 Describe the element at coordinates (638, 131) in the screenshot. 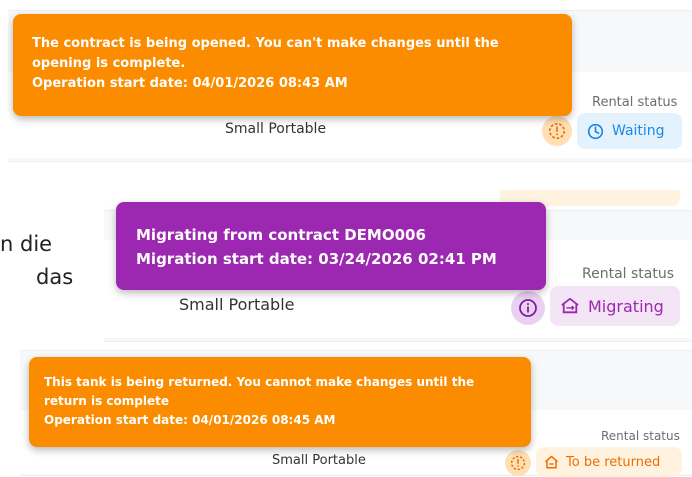

I see `status-badge-label: Waiting` at that location.